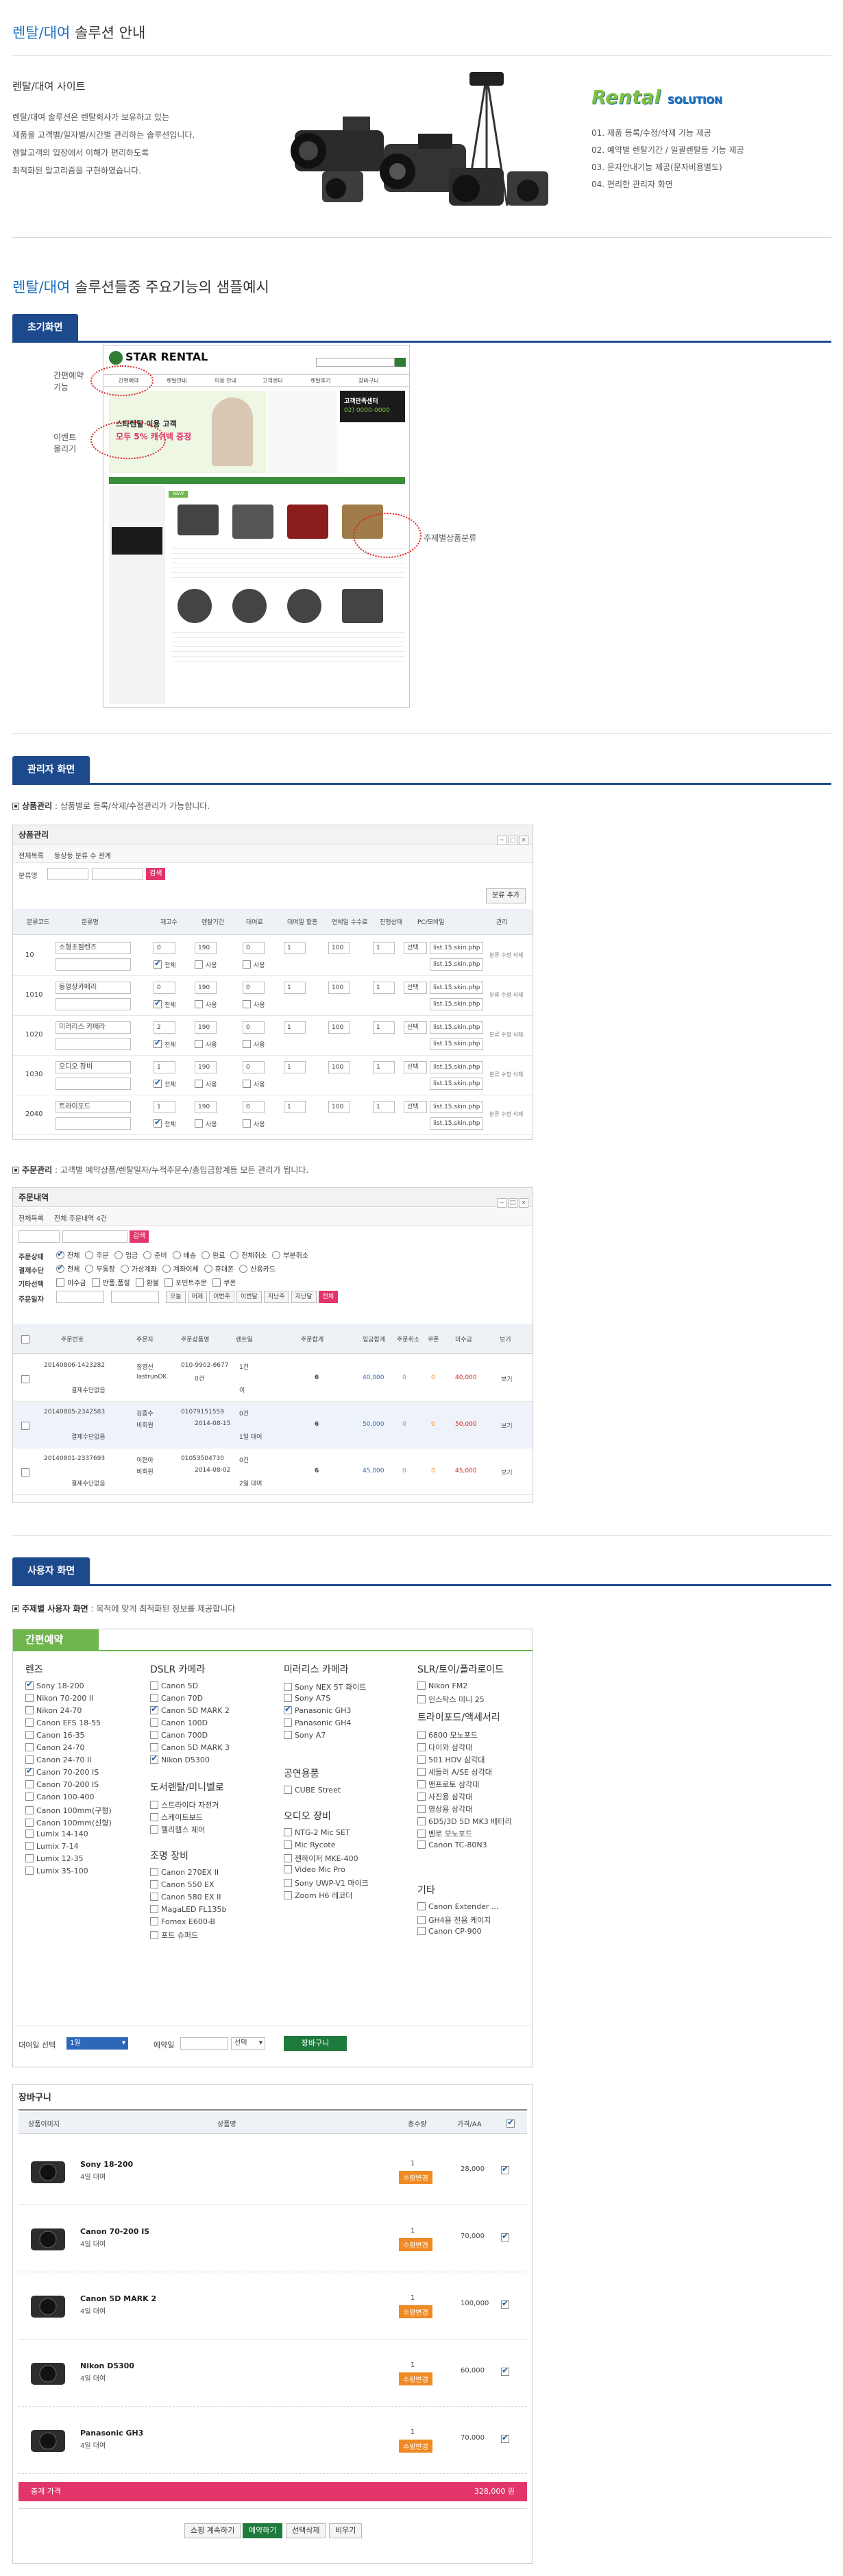 This screenshot has height=2576, width=843. Describe the element at coordinates (177, 1829) in the screenshot. I see `category-option: 헬리캠스 체어` at that location.